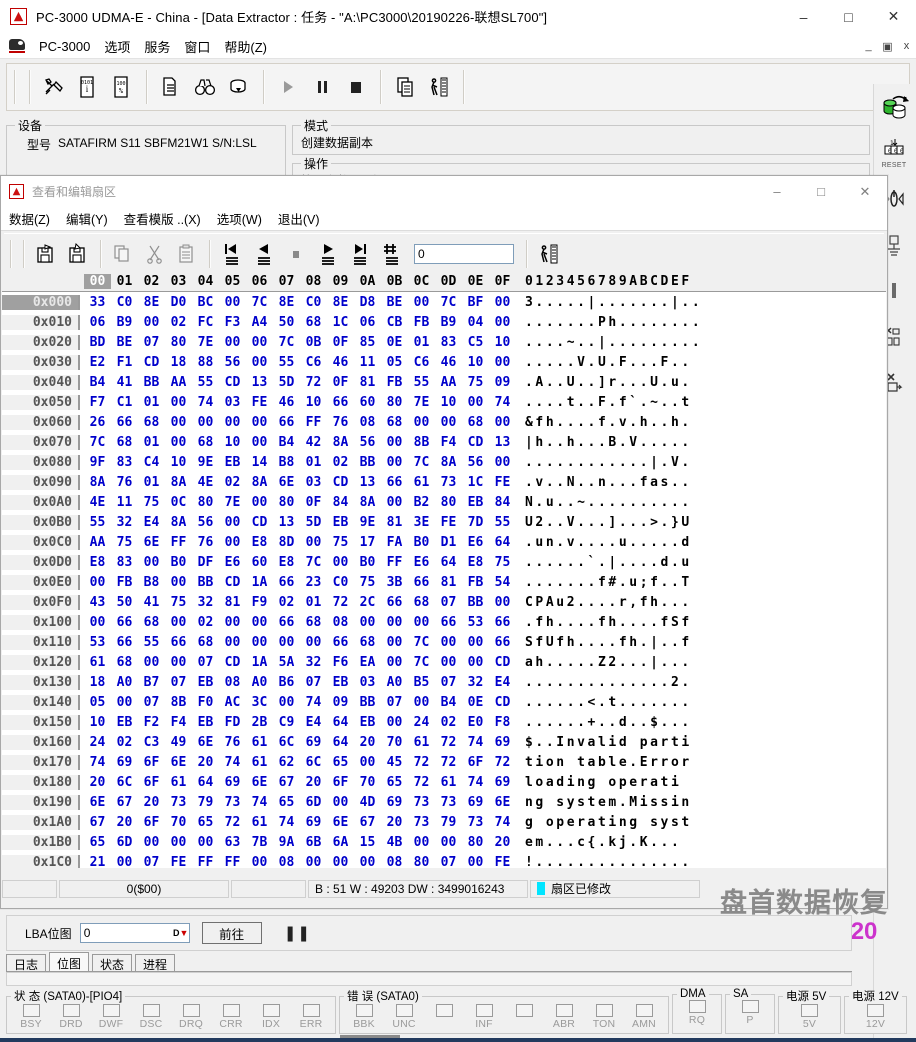 The height and width of the screenshot is (1042, 916). Describe the element at coordinates (340, 762) in the screenshot. I see `hex-byte-cell: 65` at that location.